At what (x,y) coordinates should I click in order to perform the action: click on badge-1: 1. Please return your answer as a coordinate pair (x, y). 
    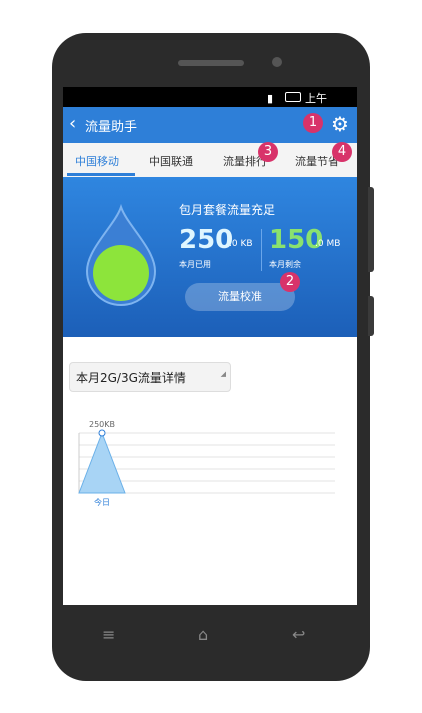
    Looking at the image, I should click on (313, 123).